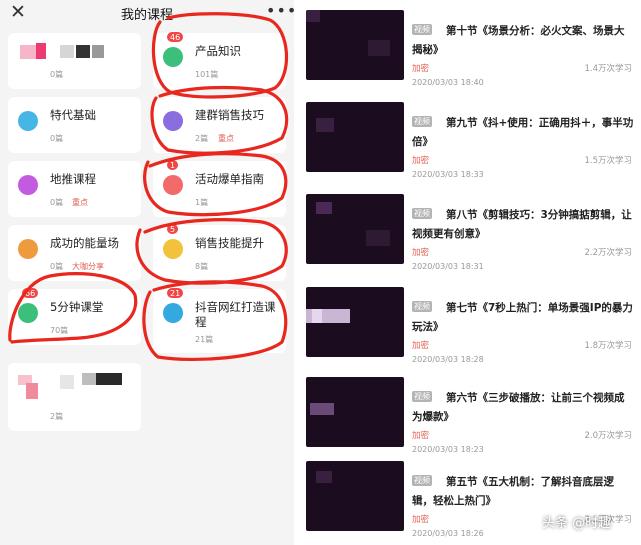 The image size is (641, 545). I want to click on lesson-title: 第十节《场景分析：必火文案、场景大揭秘》, so click(523, 41).